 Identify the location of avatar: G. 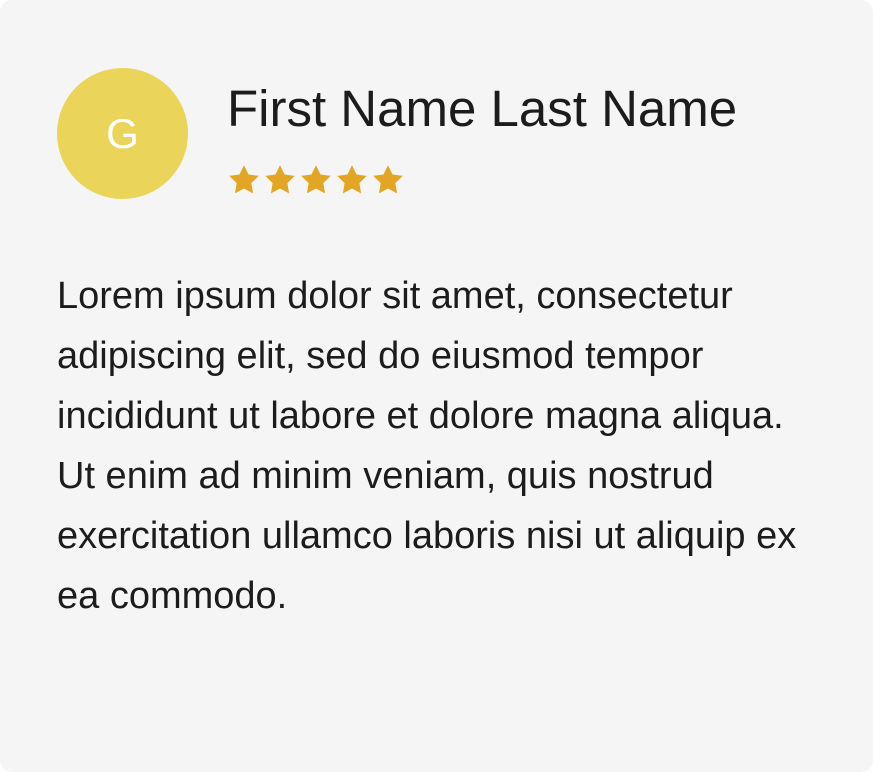
(122, 133).